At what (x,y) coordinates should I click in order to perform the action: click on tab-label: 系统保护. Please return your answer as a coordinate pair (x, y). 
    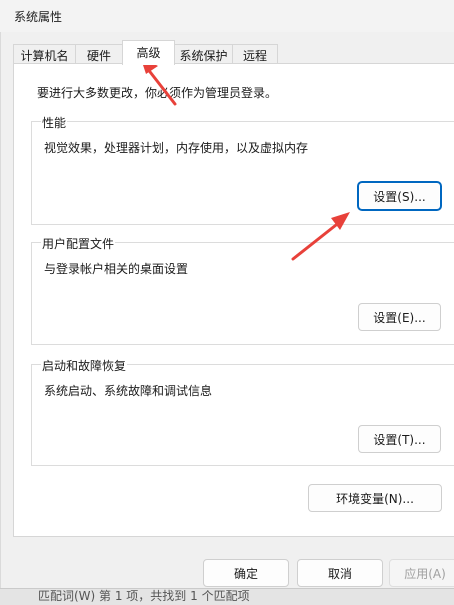
    Looking at the image, I should click on (203, 56).